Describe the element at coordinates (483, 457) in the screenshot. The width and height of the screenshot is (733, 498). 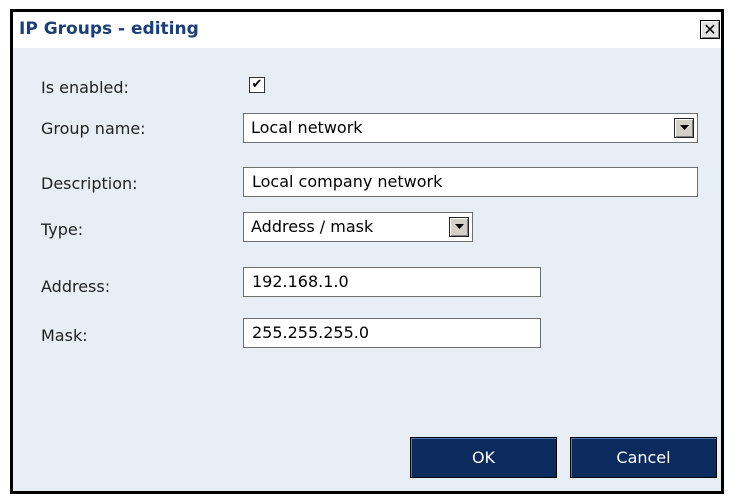
I see `ok-button: OK` at that location.